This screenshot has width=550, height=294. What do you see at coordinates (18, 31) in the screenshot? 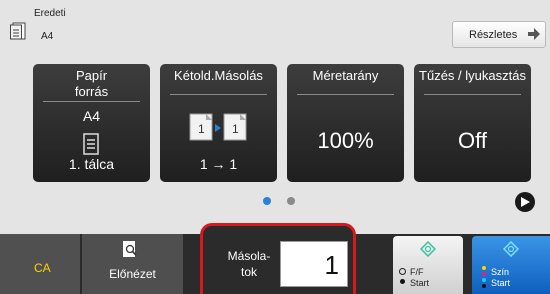
I see `original-document-icon` at bounding box center [18, 31].